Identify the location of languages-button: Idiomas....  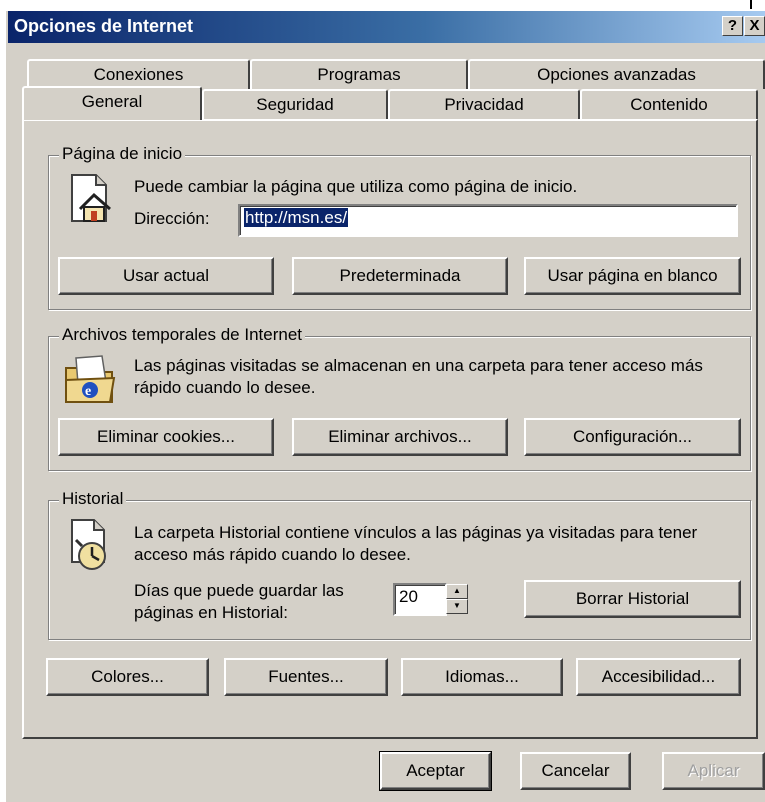
(482, 677).